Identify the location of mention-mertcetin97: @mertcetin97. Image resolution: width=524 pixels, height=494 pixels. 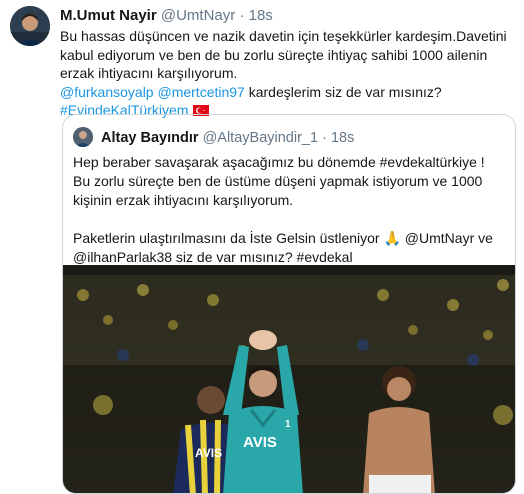
(200, 92).